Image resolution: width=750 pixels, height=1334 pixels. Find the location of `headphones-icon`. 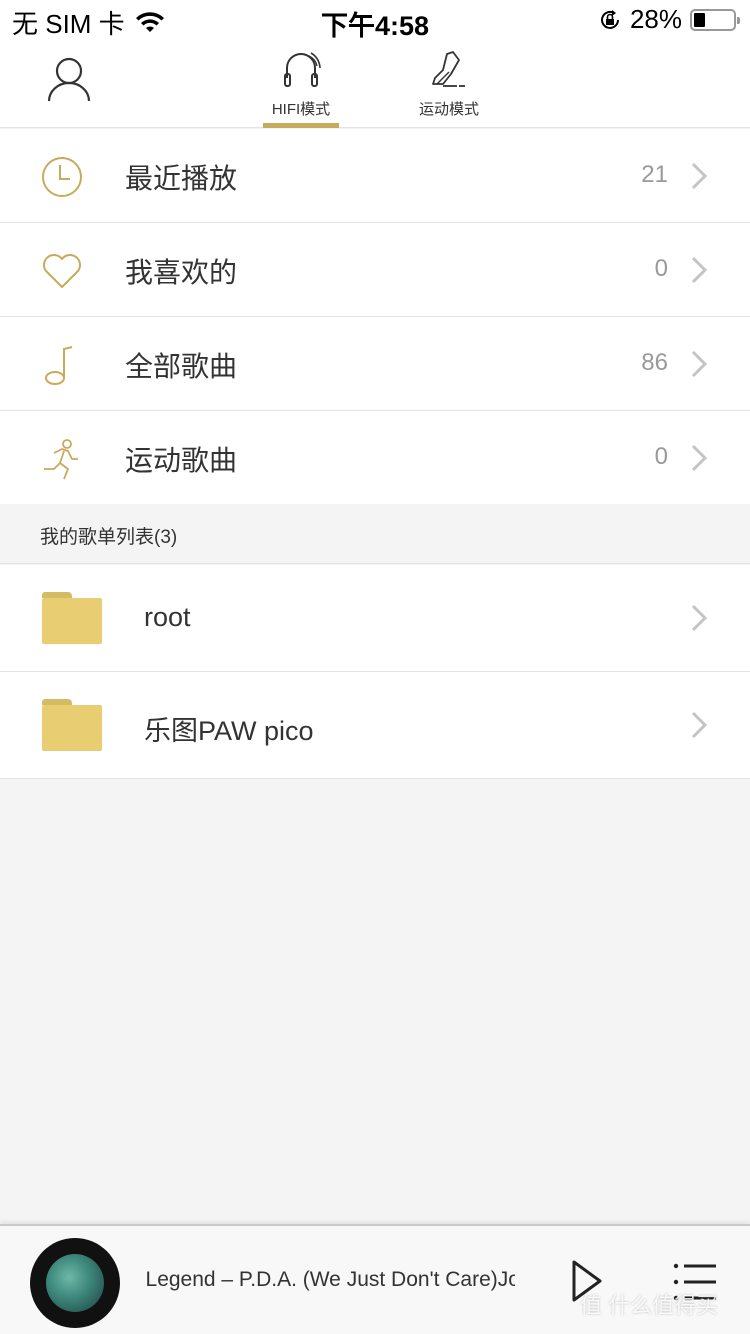

headphones-icon is located at coordinates (302, 69).